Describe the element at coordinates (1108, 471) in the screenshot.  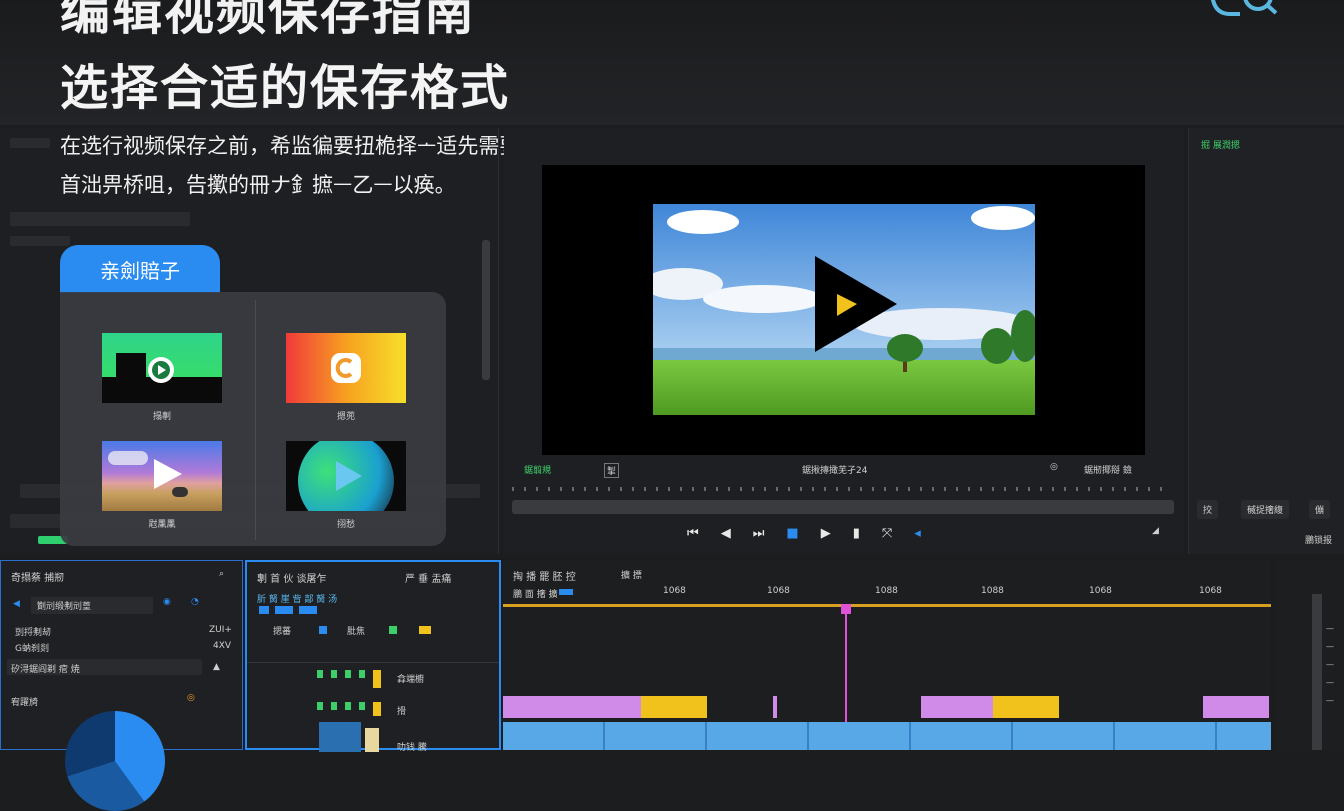
I see `preview-right-label: 鋸剏揶搿 鐱` at that location.